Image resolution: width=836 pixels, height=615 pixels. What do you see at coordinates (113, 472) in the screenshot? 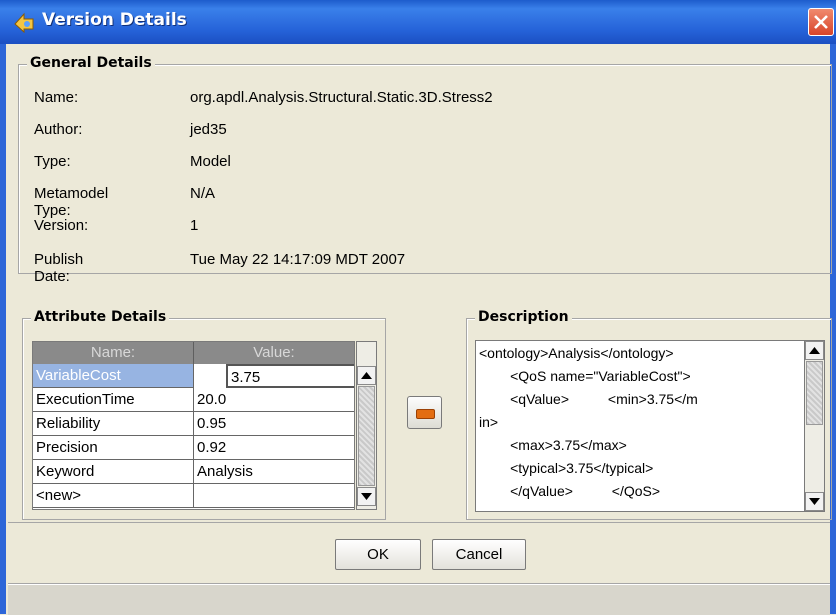
I see `attribute-name-cell: Keyword` at bounding box center [113, 472].